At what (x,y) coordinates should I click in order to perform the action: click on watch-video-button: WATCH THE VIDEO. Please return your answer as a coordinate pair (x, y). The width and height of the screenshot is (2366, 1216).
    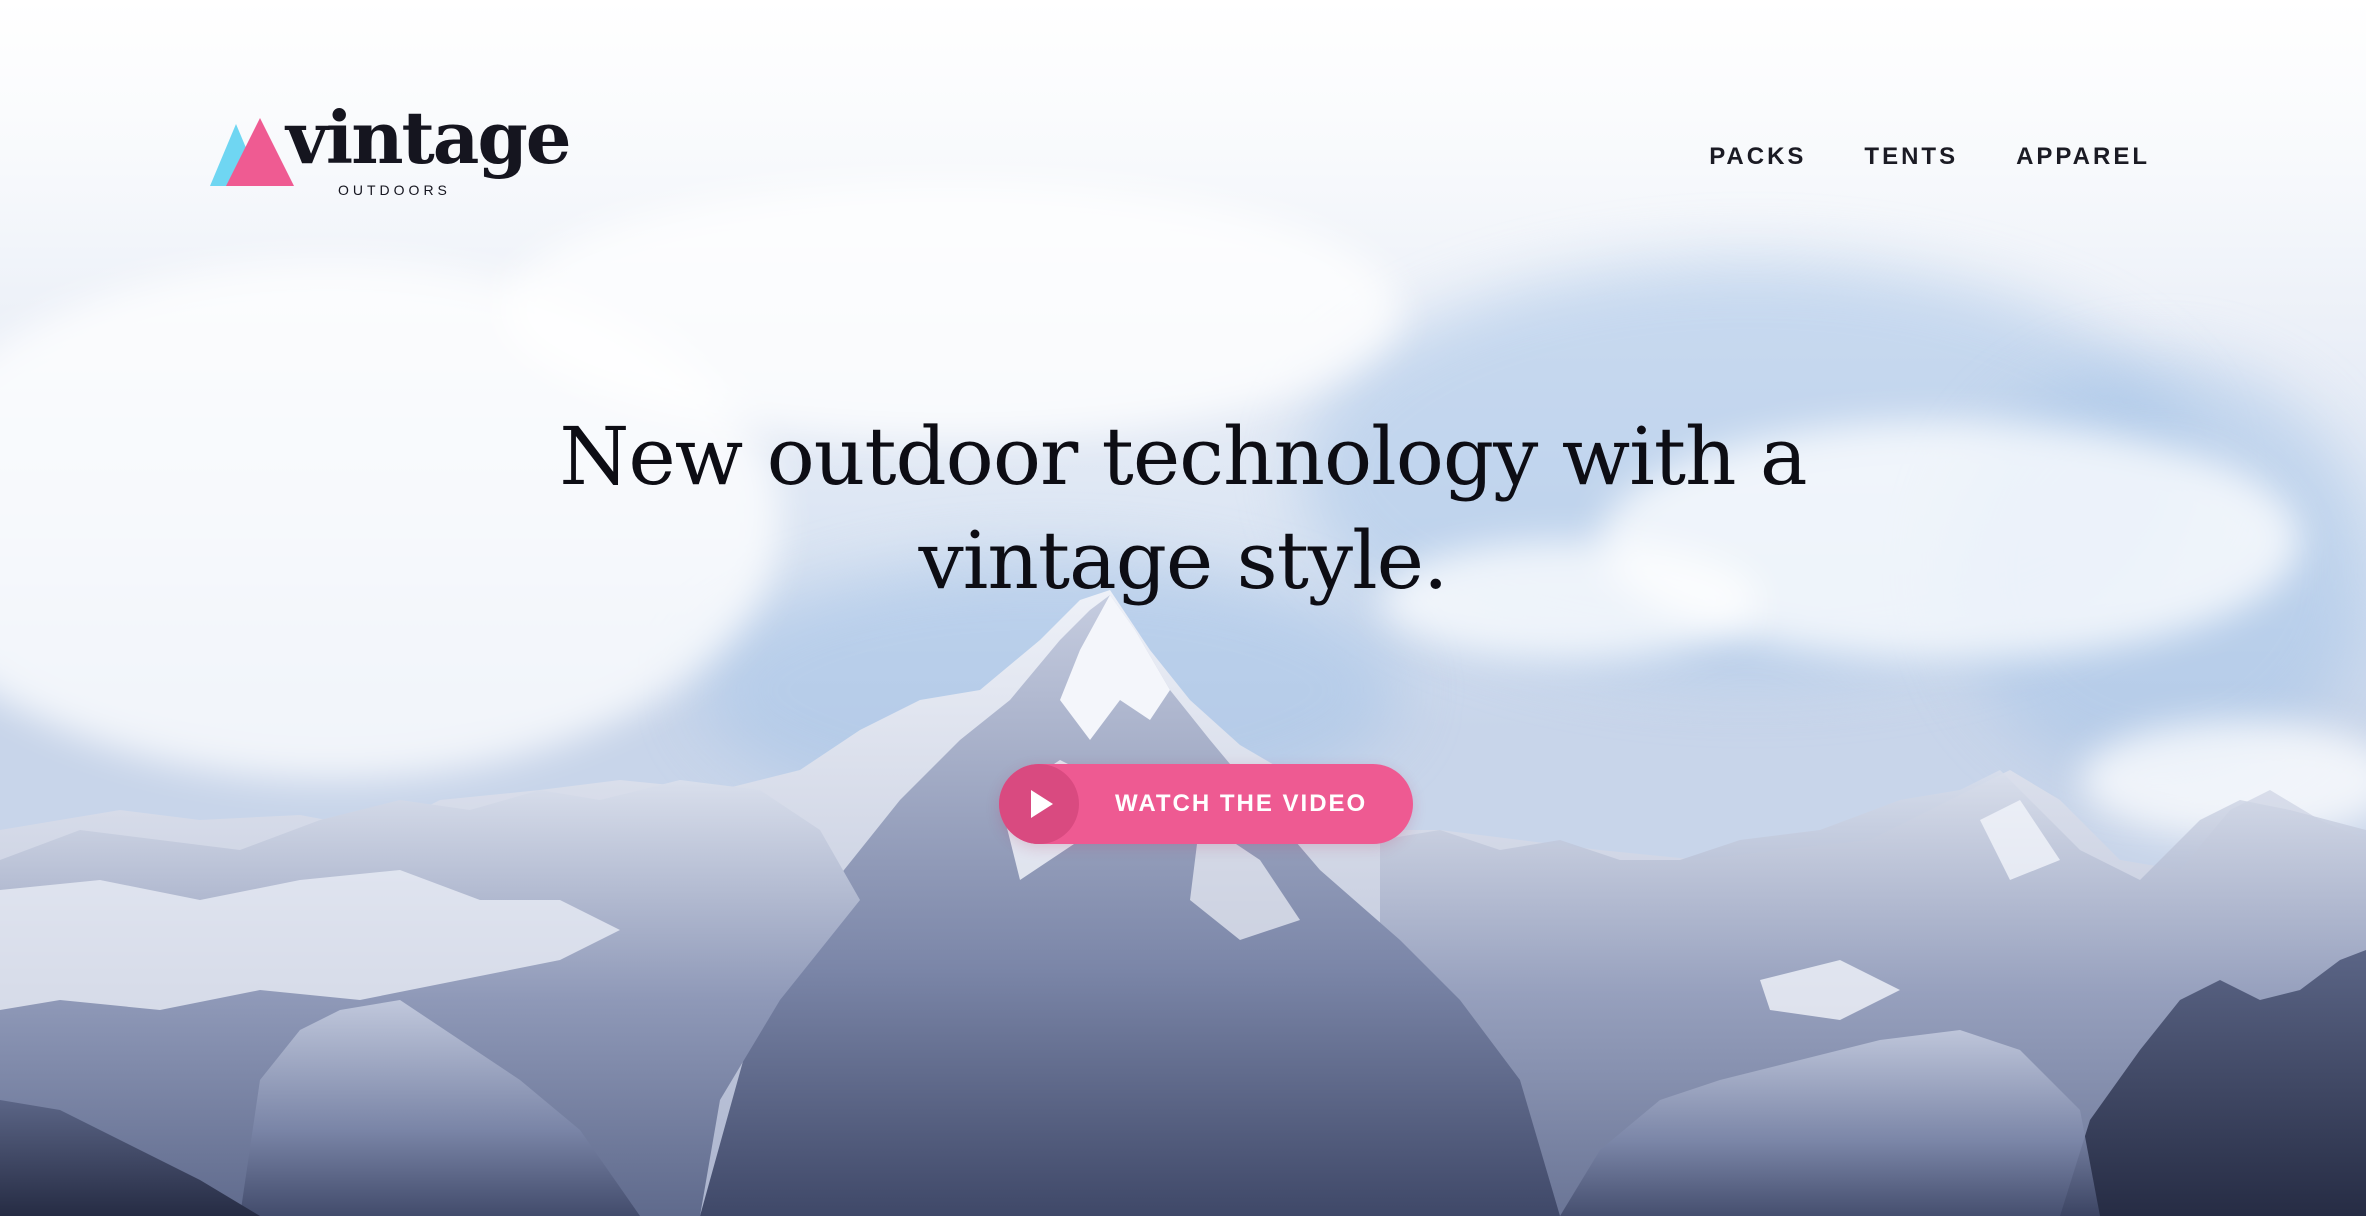
    Looking at the image, I should click on (1206, 804).